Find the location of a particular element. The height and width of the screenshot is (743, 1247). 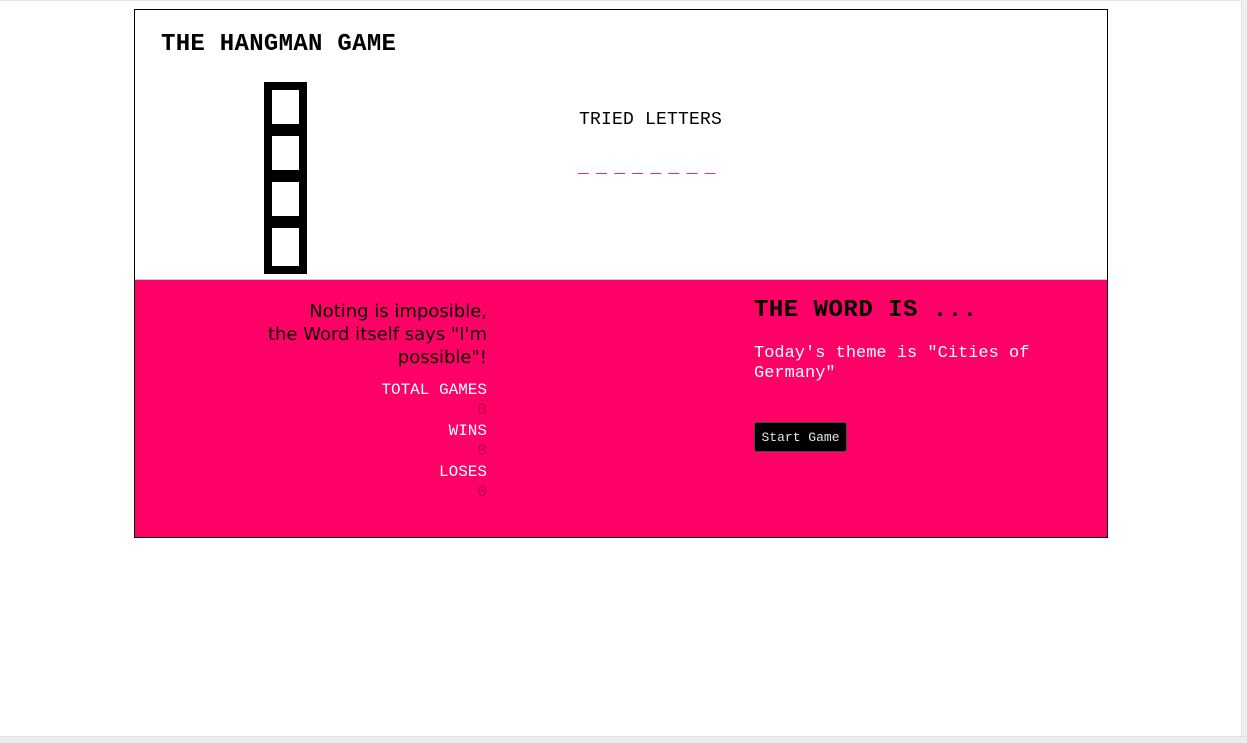

loses-value: 0 is located at coordinates (482, 492).